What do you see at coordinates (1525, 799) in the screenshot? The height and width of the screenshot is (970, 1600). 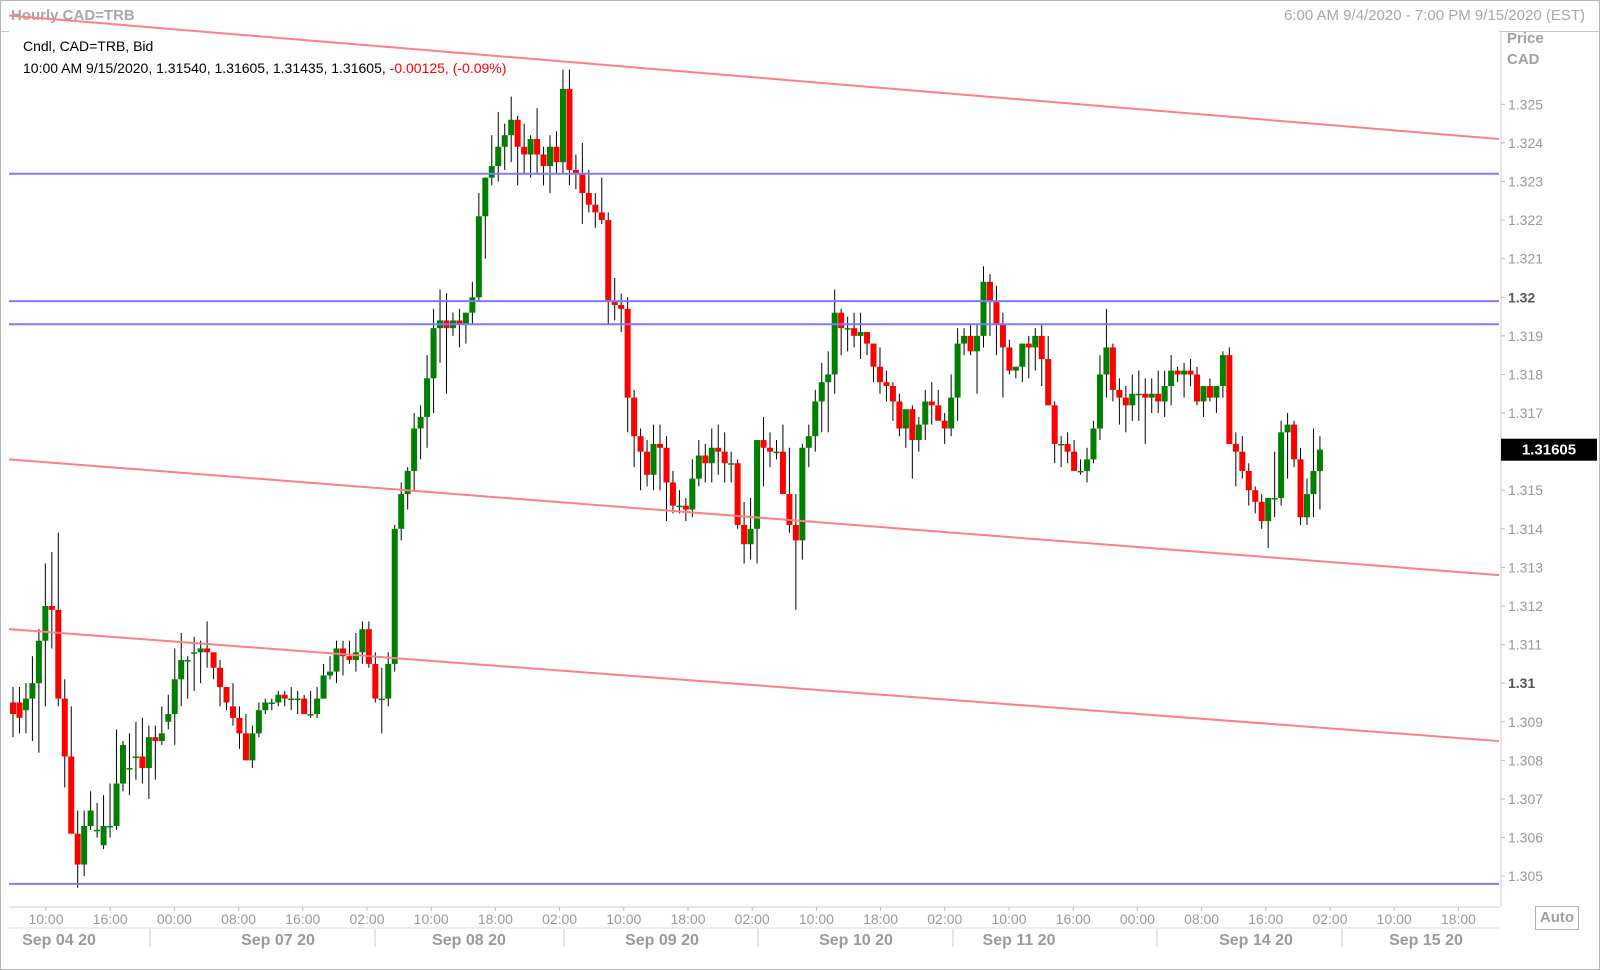 I see `price-tick-label: 1.307` at bounding box center [1525, 799].